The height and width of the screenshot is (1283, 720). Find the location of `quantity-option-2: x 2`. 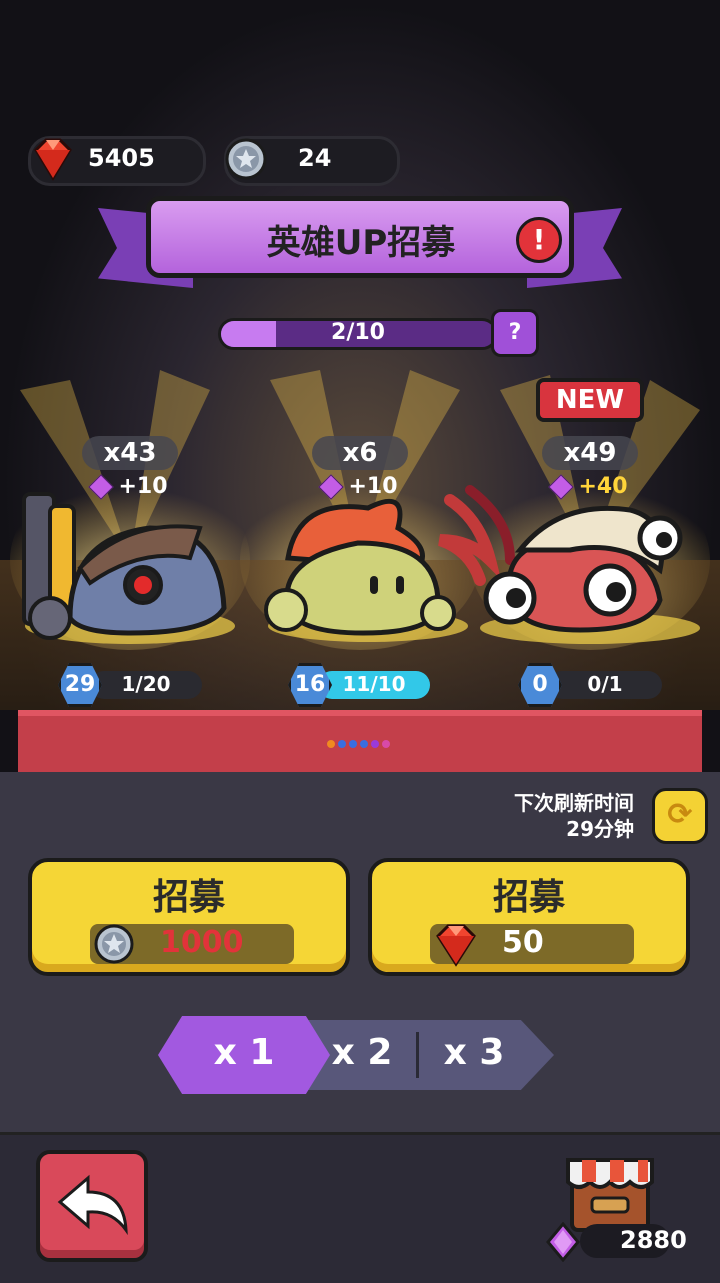

quantity-option-2: x 2 is located at coordinates (362, 1052).